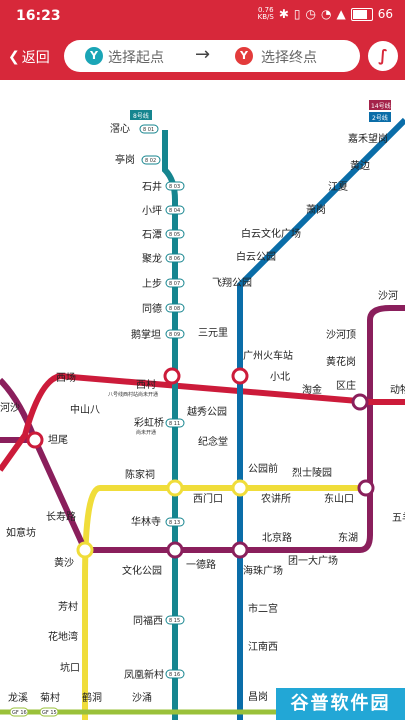 The height and width of the screenshot is (720, 405). I want to click on svg-text: 沙河, so click(388, 296).